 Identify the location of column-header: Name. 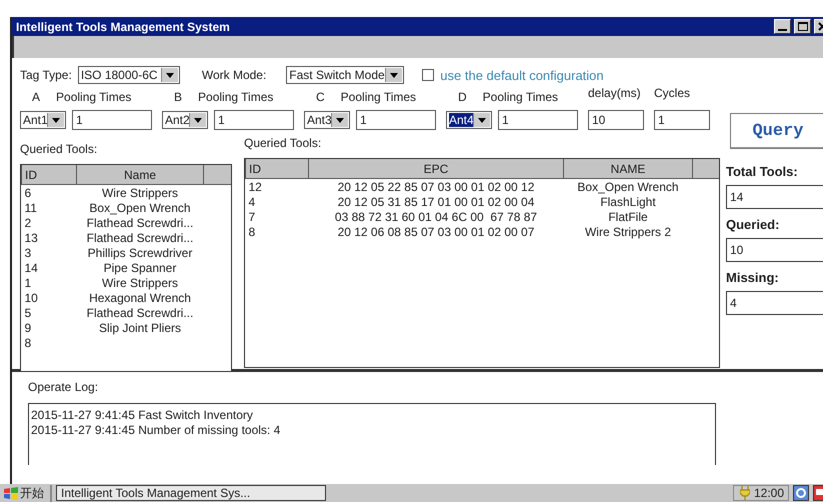
(140, 174).